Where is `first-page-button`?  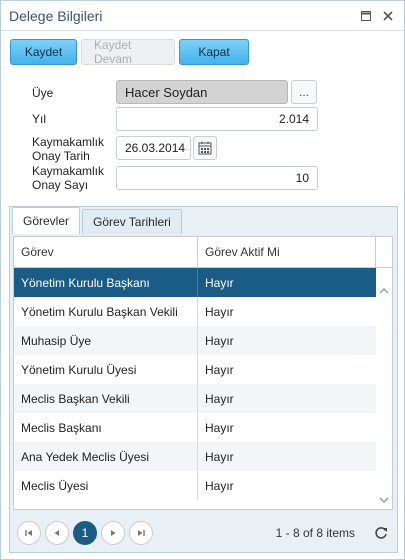
first-page-button is located at coordinates (29, 533).